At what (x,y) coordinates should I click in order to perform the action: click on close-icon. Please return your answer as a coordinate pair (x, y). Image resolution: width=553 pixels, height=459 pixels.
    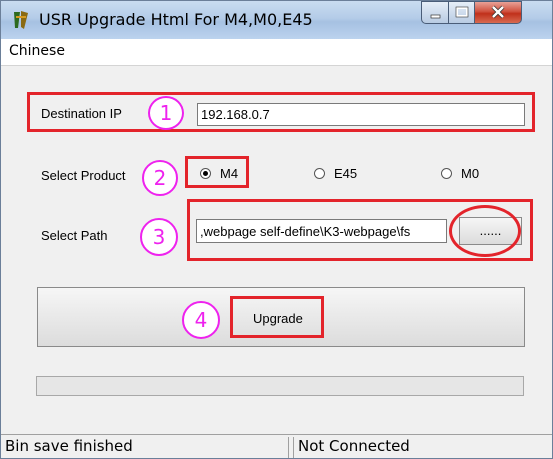
    Looking at the image, I should click on (498, 12).